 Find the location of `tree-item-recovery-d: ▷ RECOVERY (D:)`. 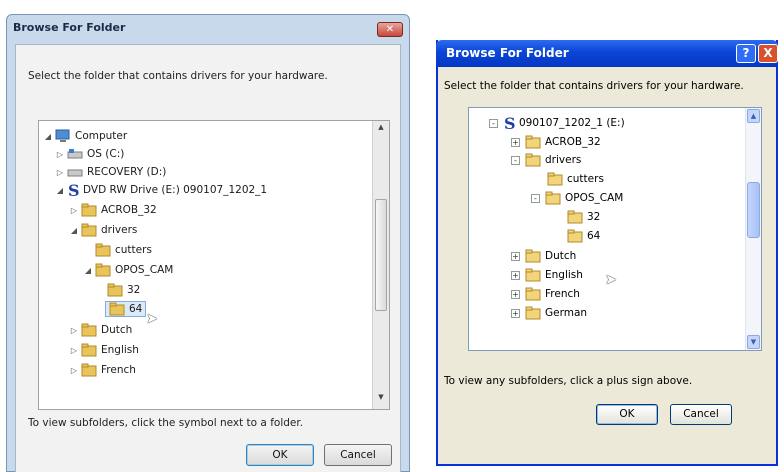

tree-item-recovery-d: ▷ RECOVERY (D:) is located at coordinates (110, 172).